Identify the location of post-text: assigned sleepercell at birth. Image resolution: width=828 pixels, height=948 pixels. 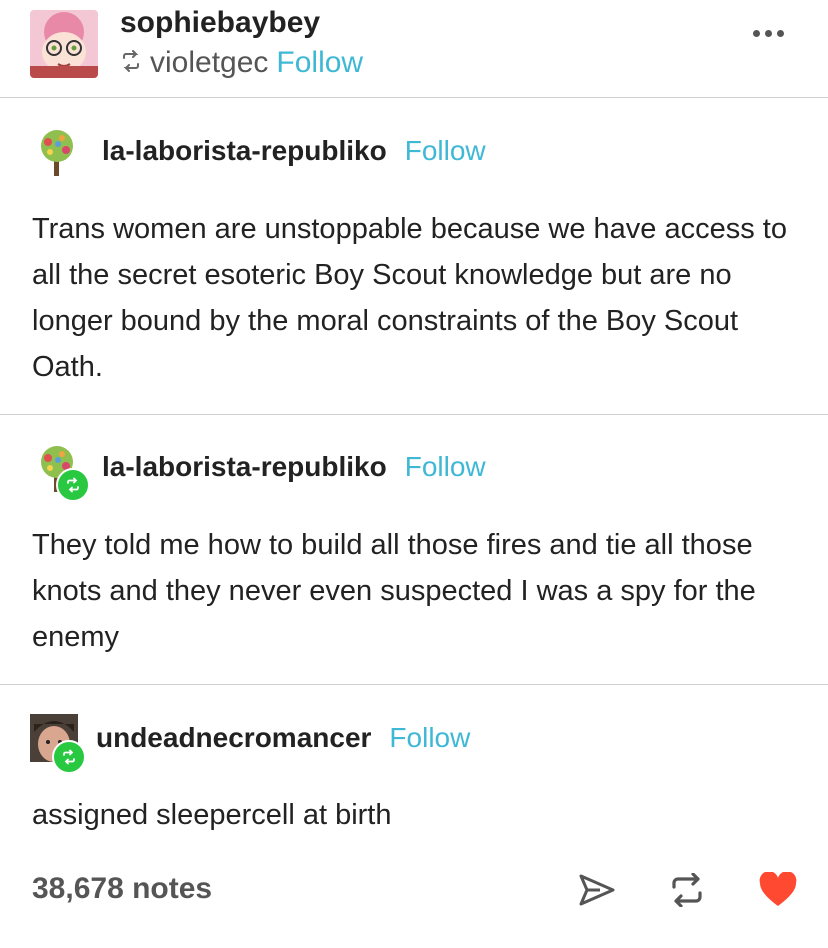
(212, 815).